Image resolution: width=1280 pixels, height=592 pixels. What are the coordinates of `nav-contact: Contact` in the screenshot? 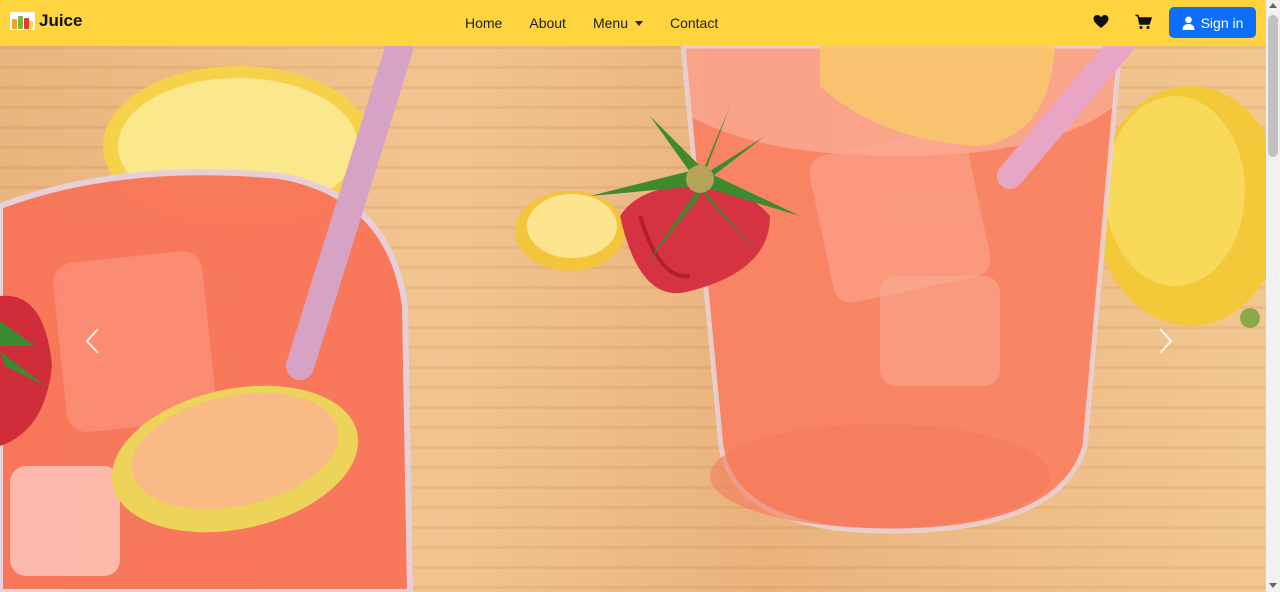 It's located at (694, 23).